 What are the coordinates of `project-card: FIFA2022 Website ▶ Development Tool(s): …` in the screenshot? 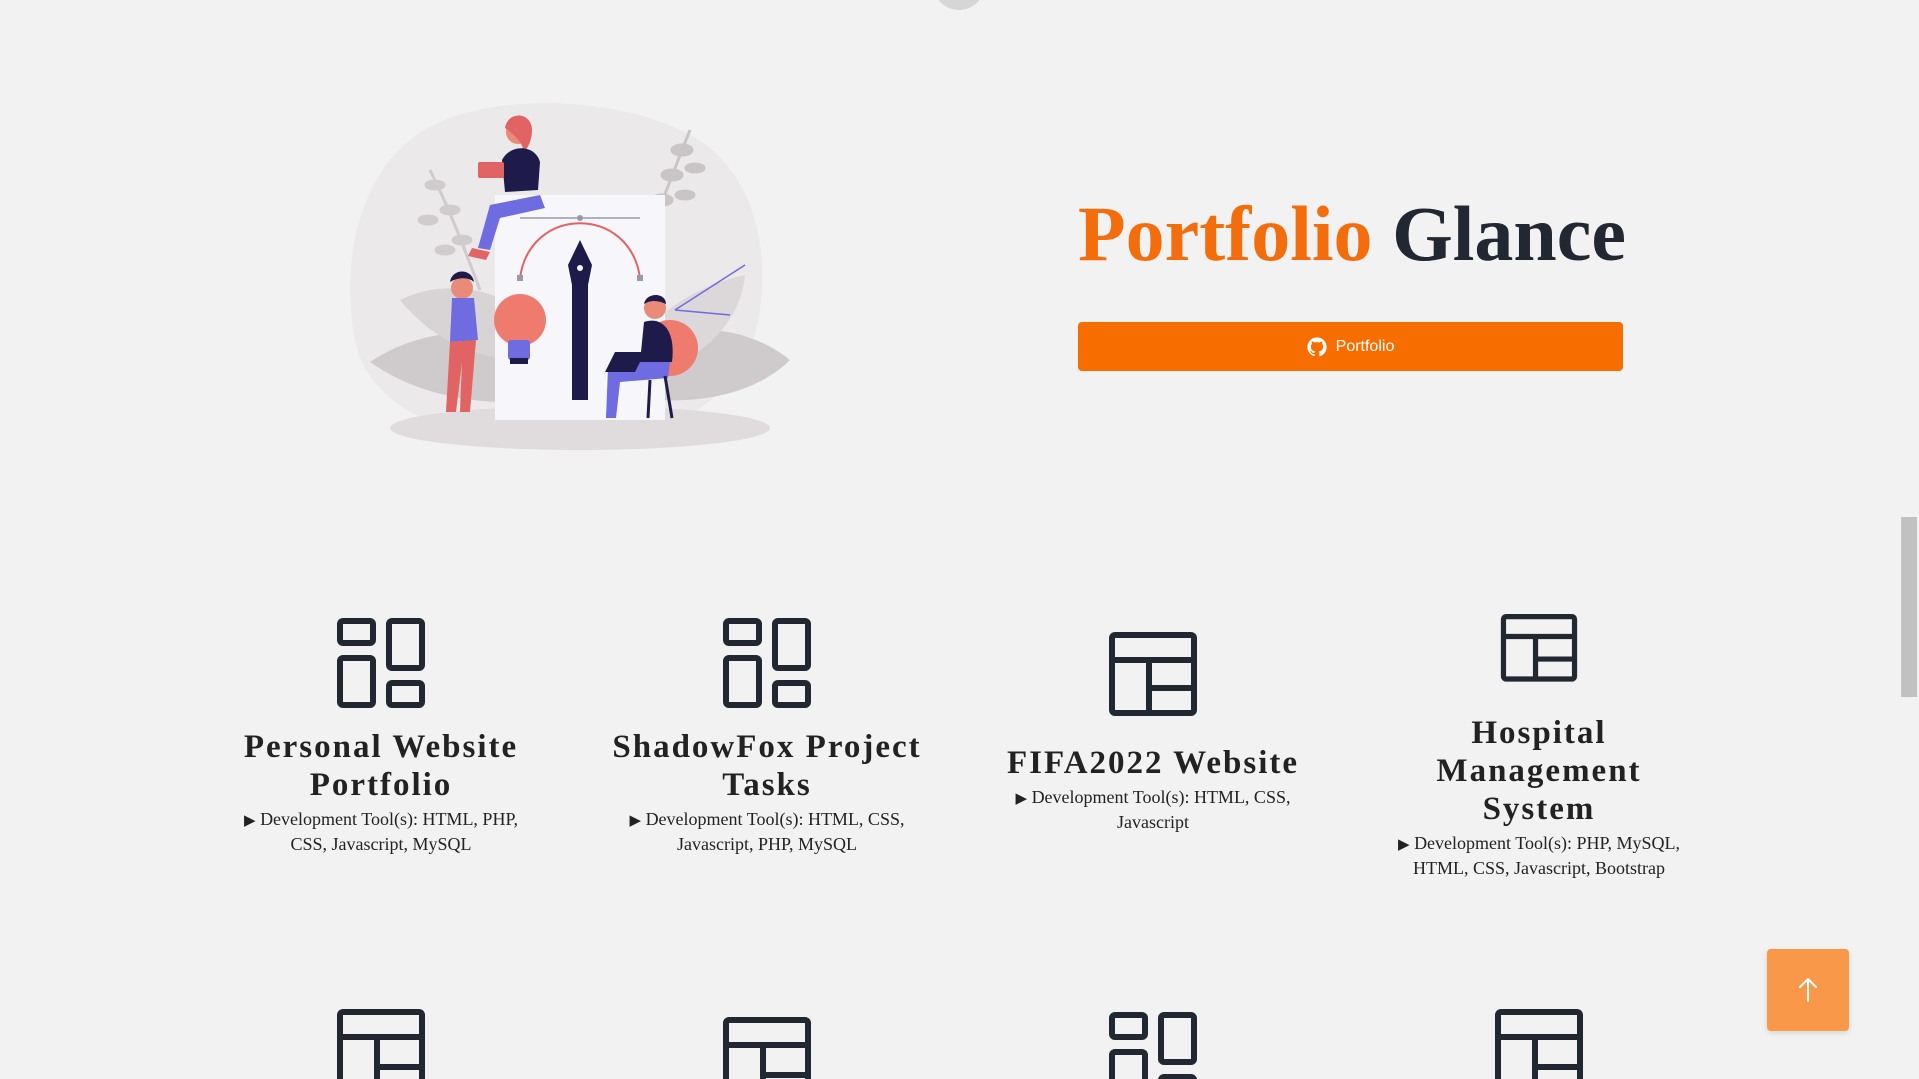 It's located at (1153, 733).